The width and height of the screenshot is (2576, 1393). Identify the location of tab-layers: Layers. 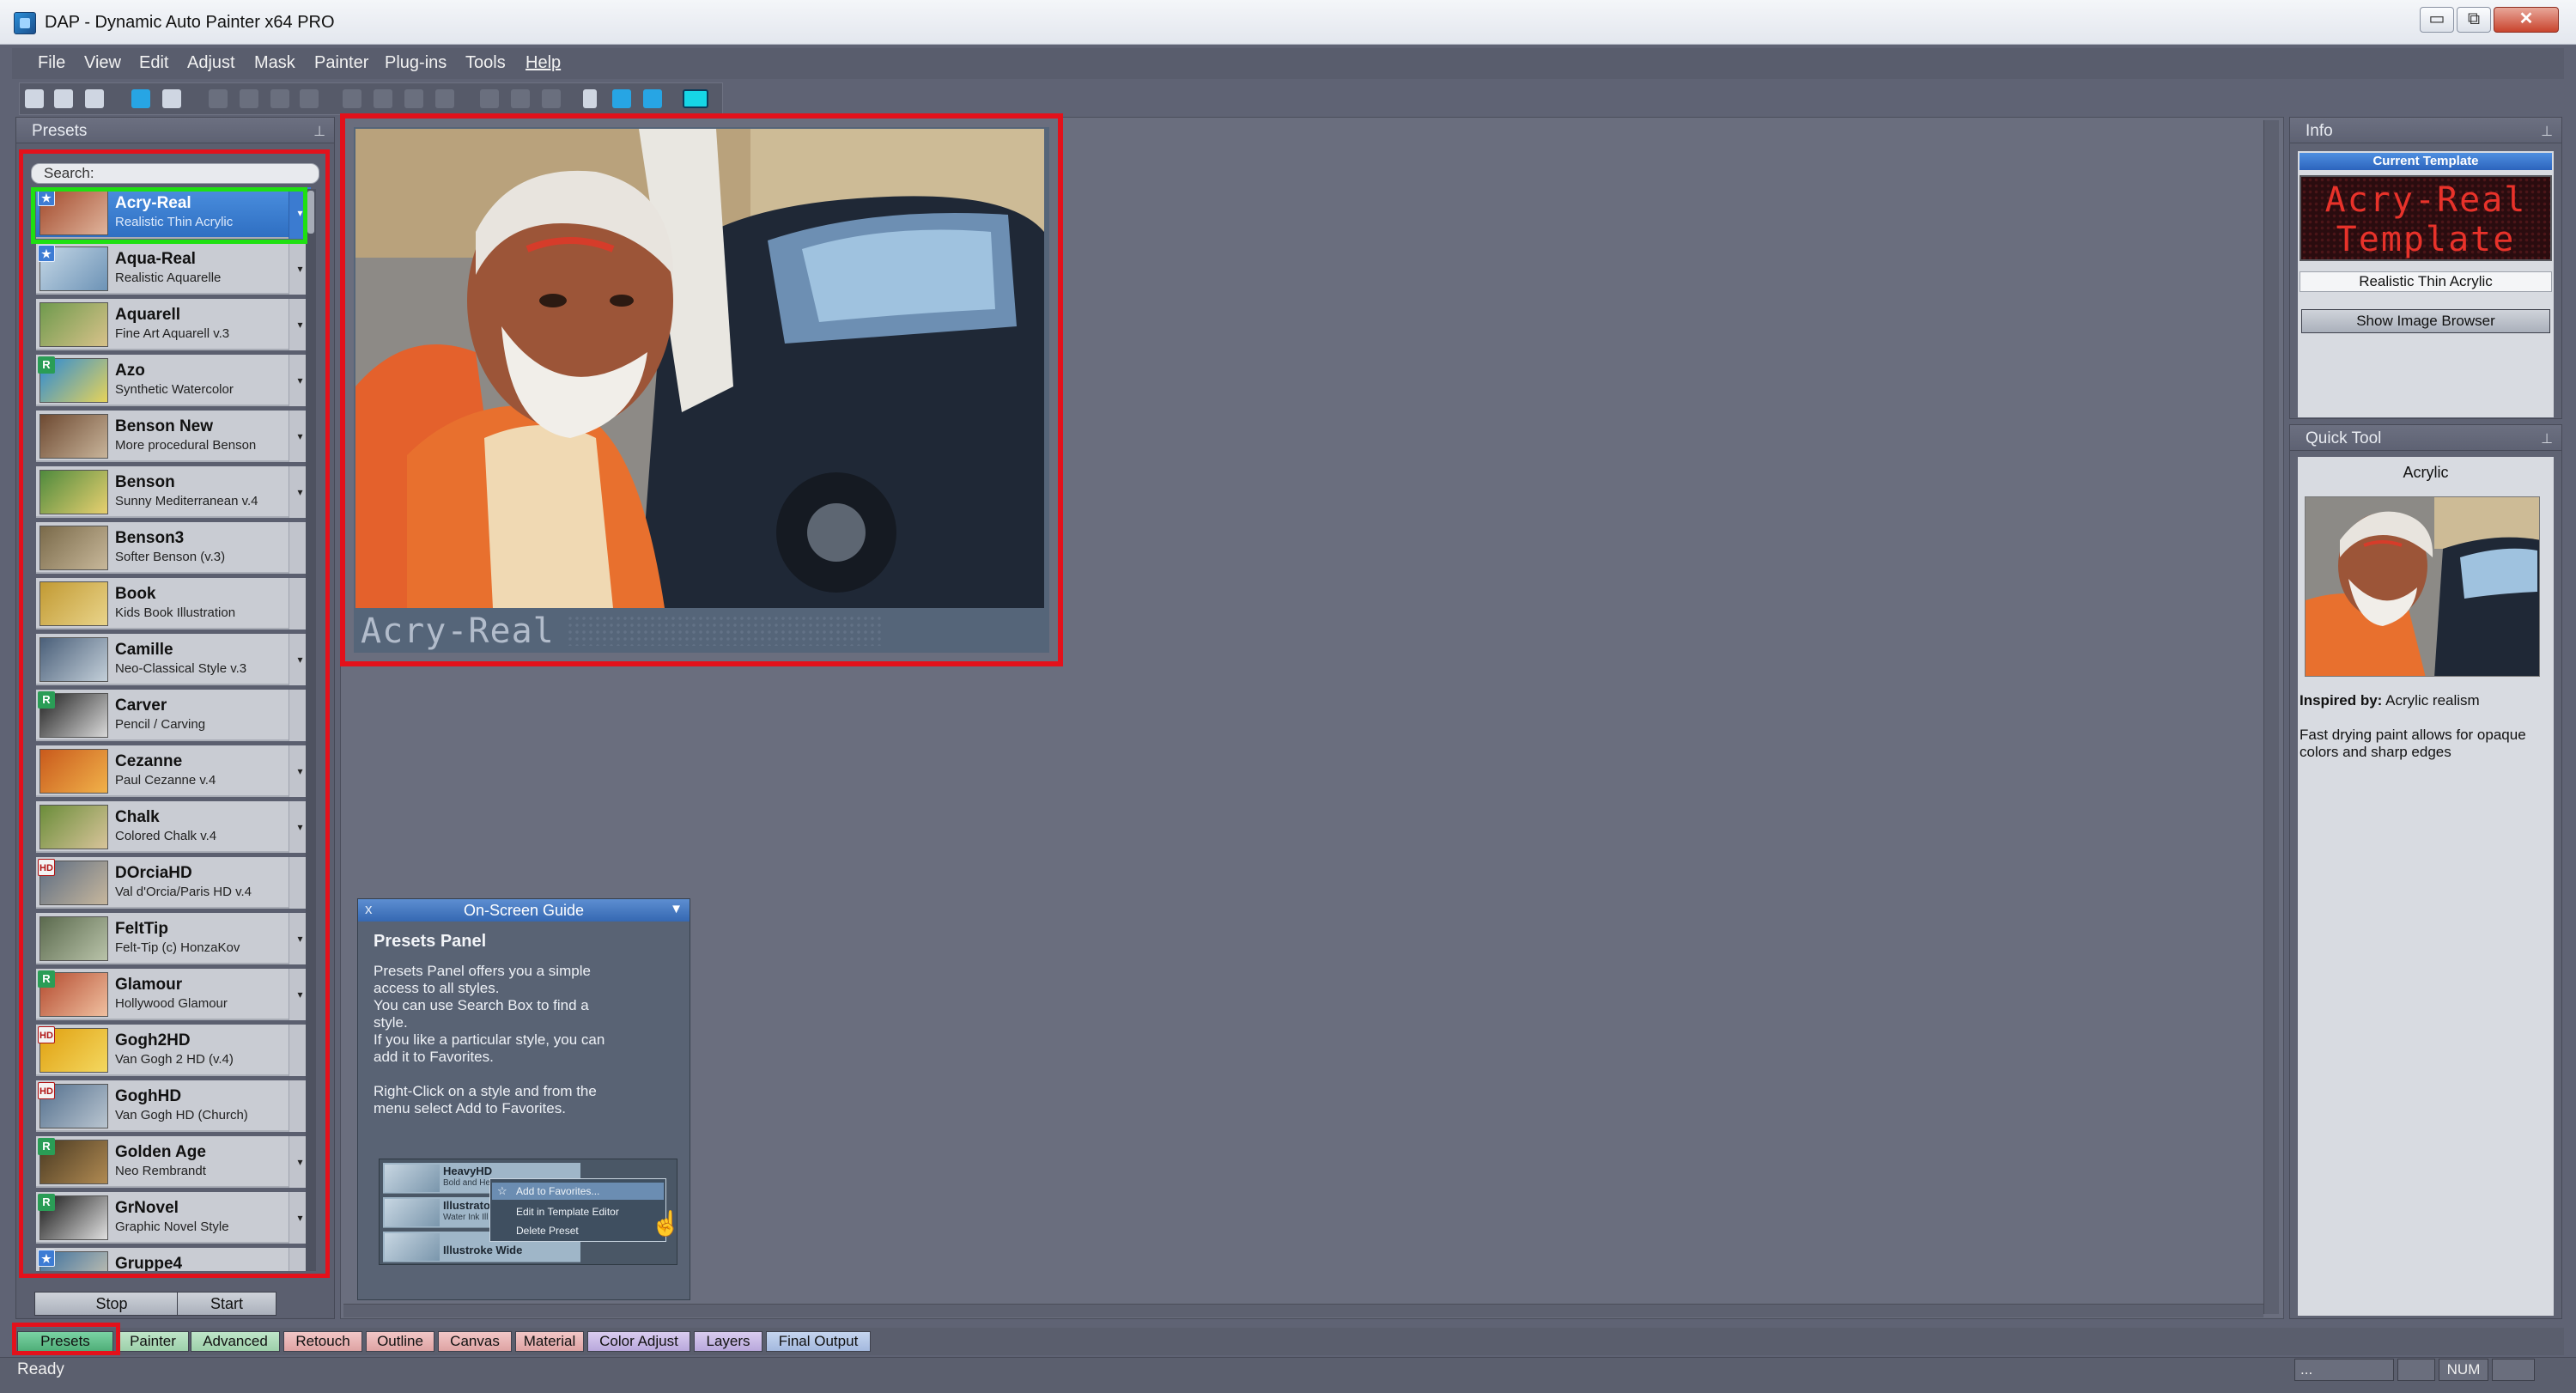
(728, 1341).